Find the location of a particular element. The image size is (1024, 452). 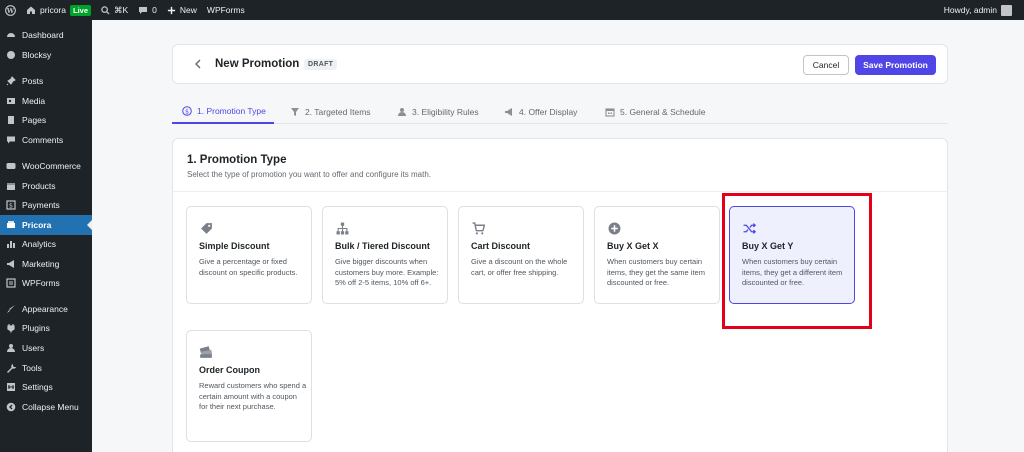

sidebar-collapse-menu: Collapse Menu is located at coordinates (46, 407).